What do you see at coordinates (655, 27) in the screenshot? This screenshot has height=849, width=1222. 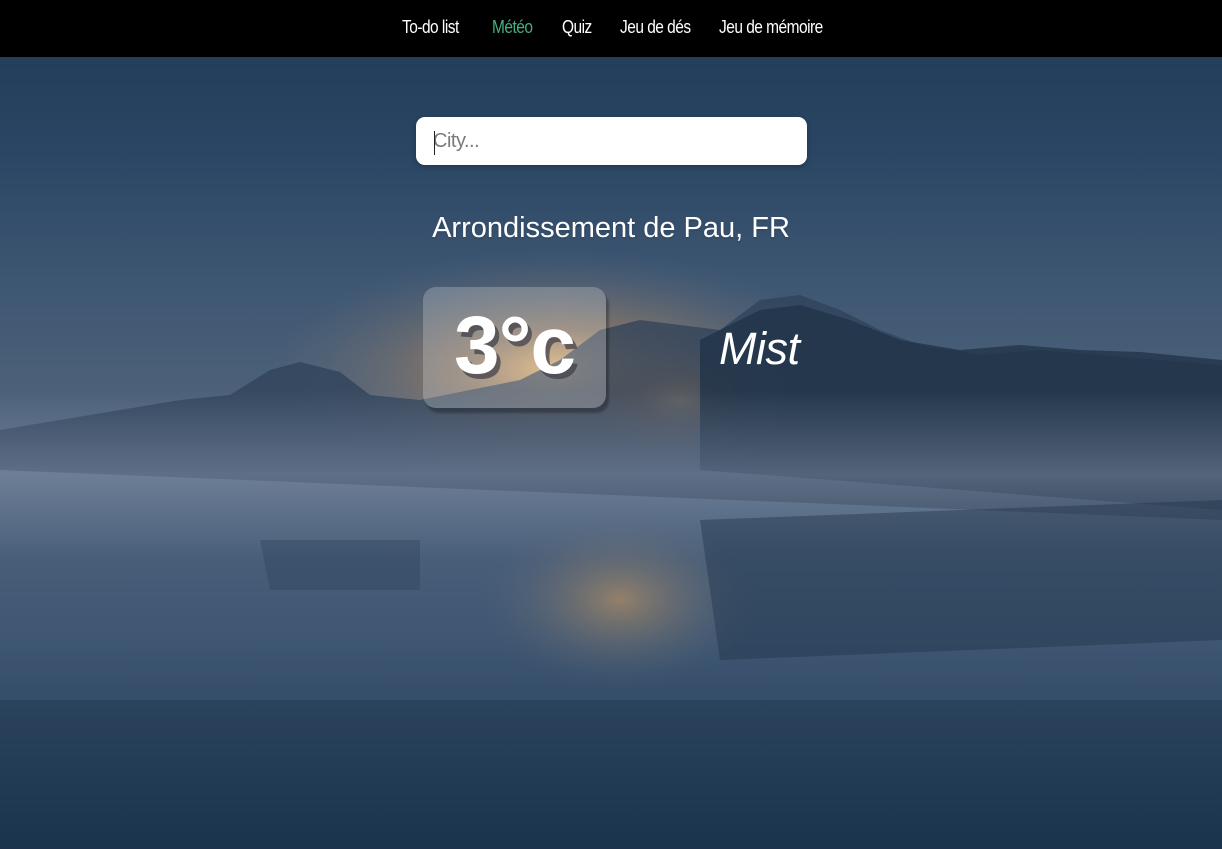 I see `nav-item-jeu-de-des: Jeu de dés` at bounding box center [655, 27].